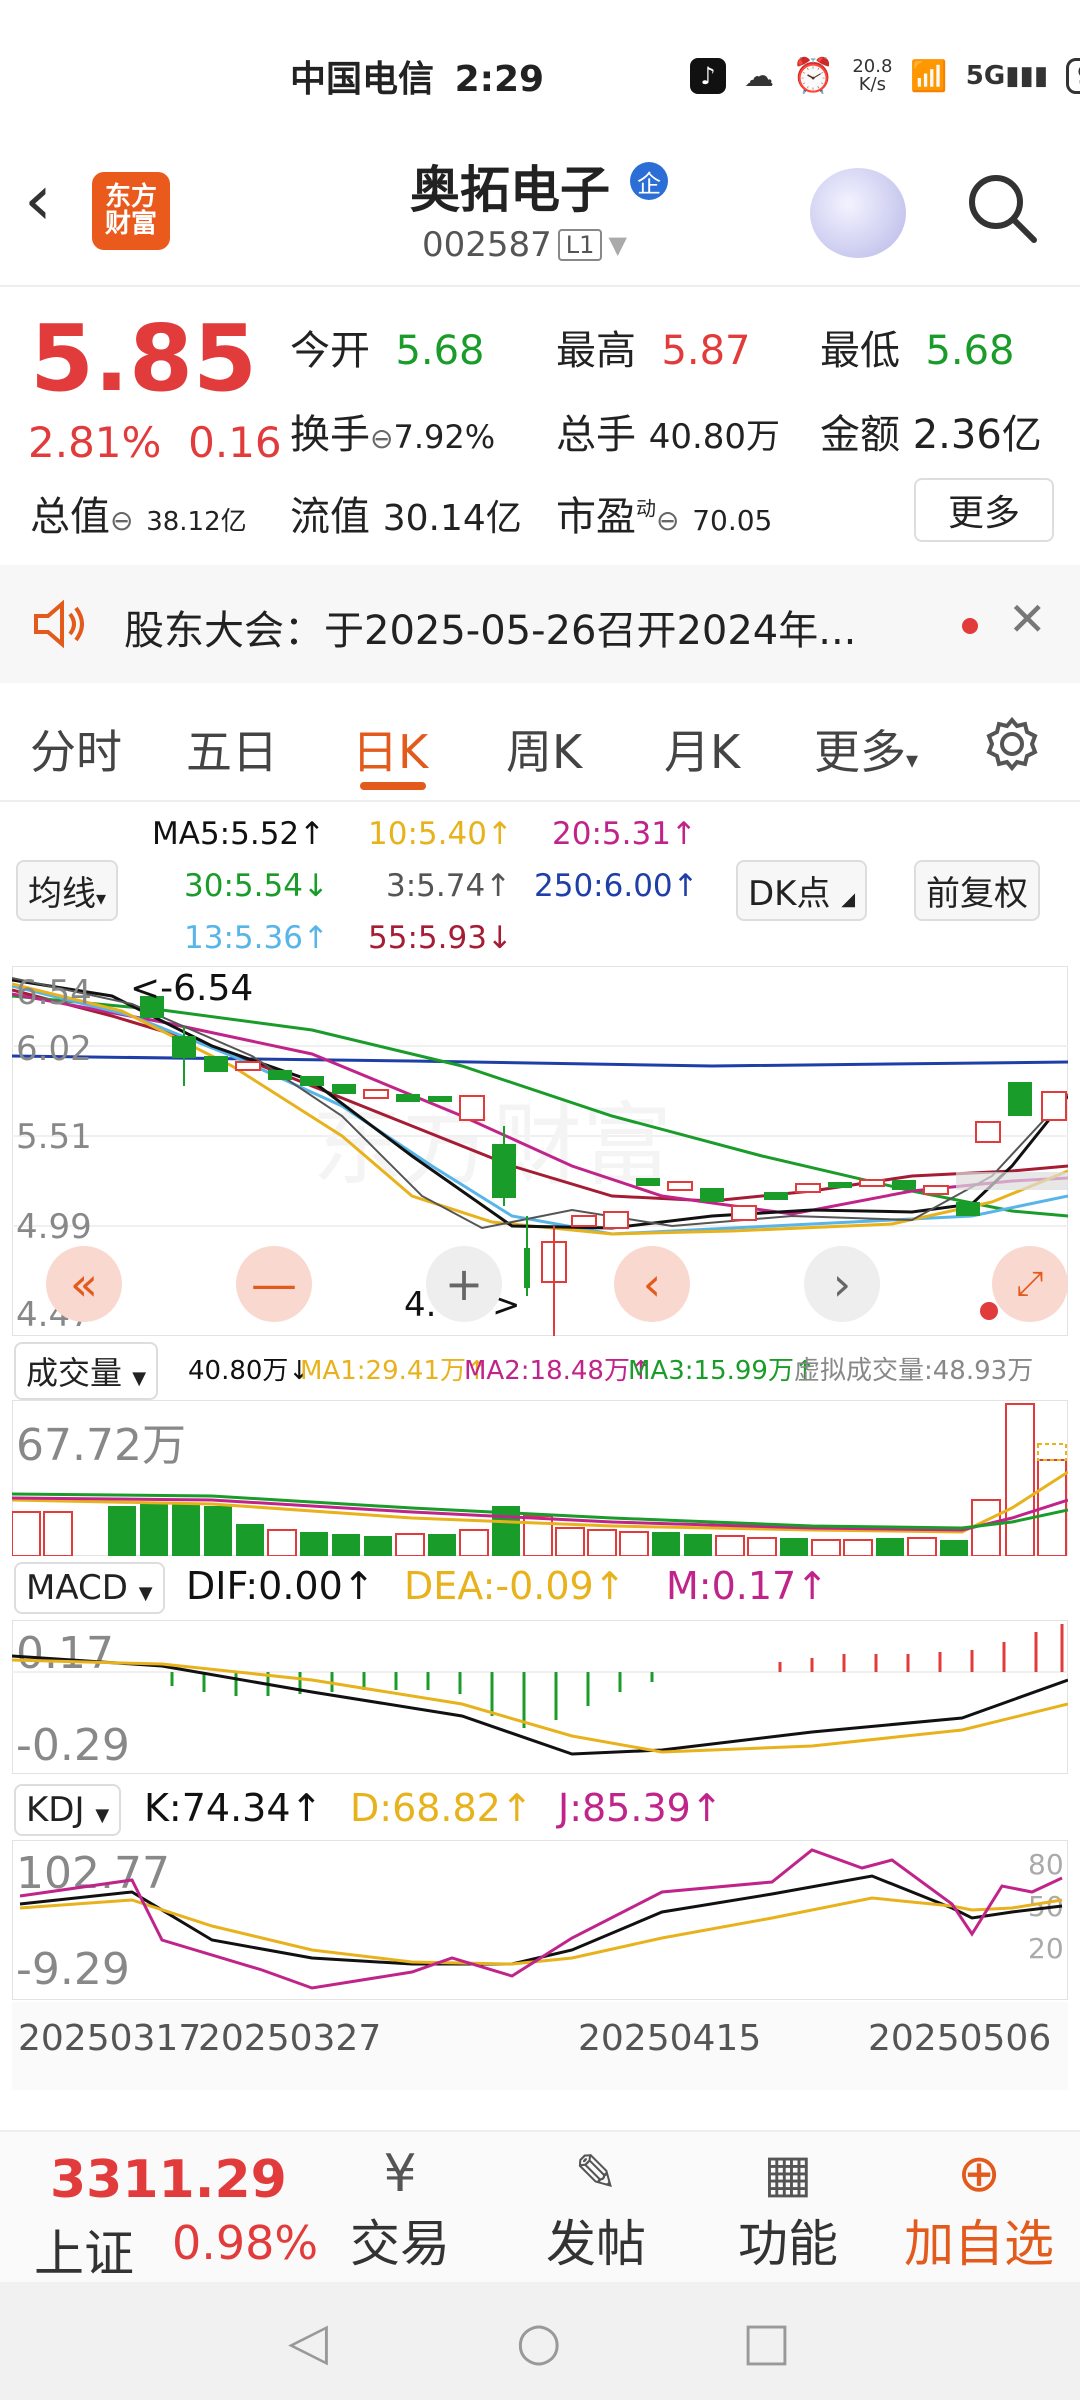 The width and height of the screenshot is (1080, 2400). What do you see at coordinates (54, 1137) in the screenshot?
I see `y-tick: 5.51` at bounding box center [54, 1137].